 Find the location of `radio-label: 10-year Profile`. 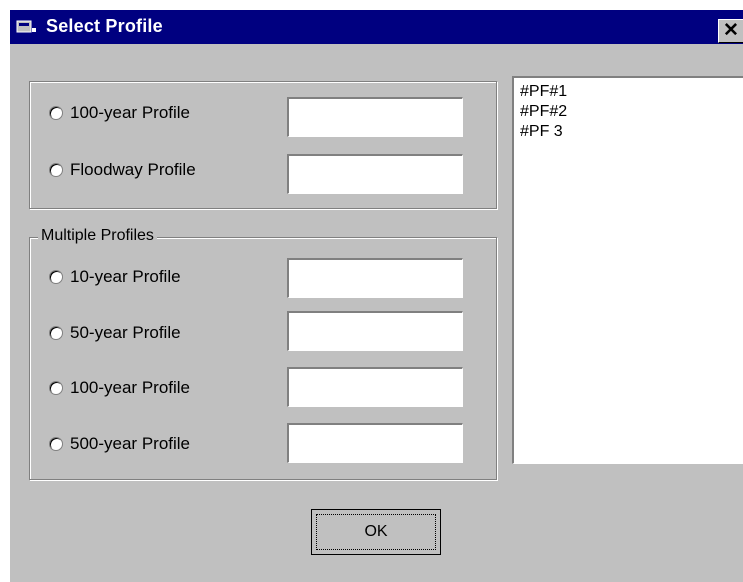

radio-label: 10-year Profile is located at coordinates (125, 276).